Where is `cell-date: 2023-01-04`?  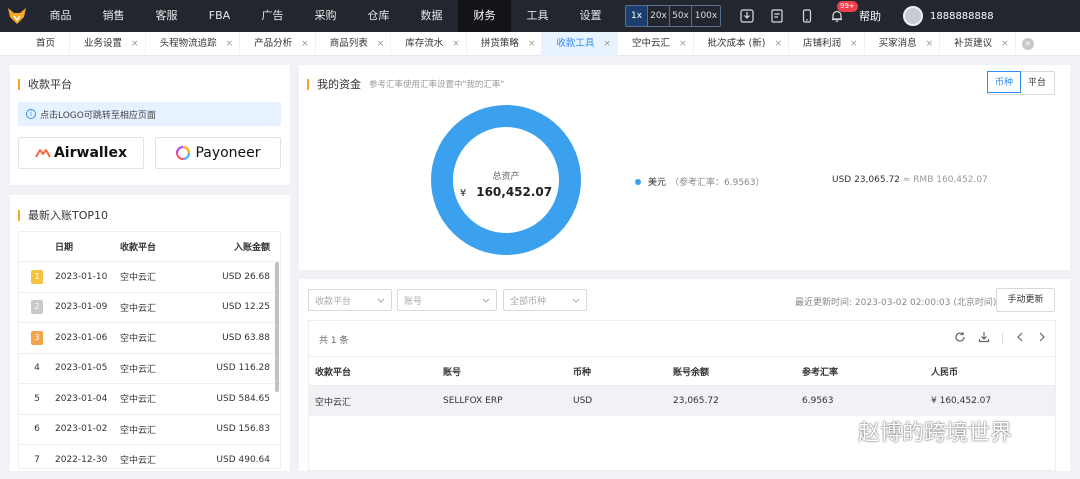
cell-date: 2023-01-04 is located at coordinates (81, 398).